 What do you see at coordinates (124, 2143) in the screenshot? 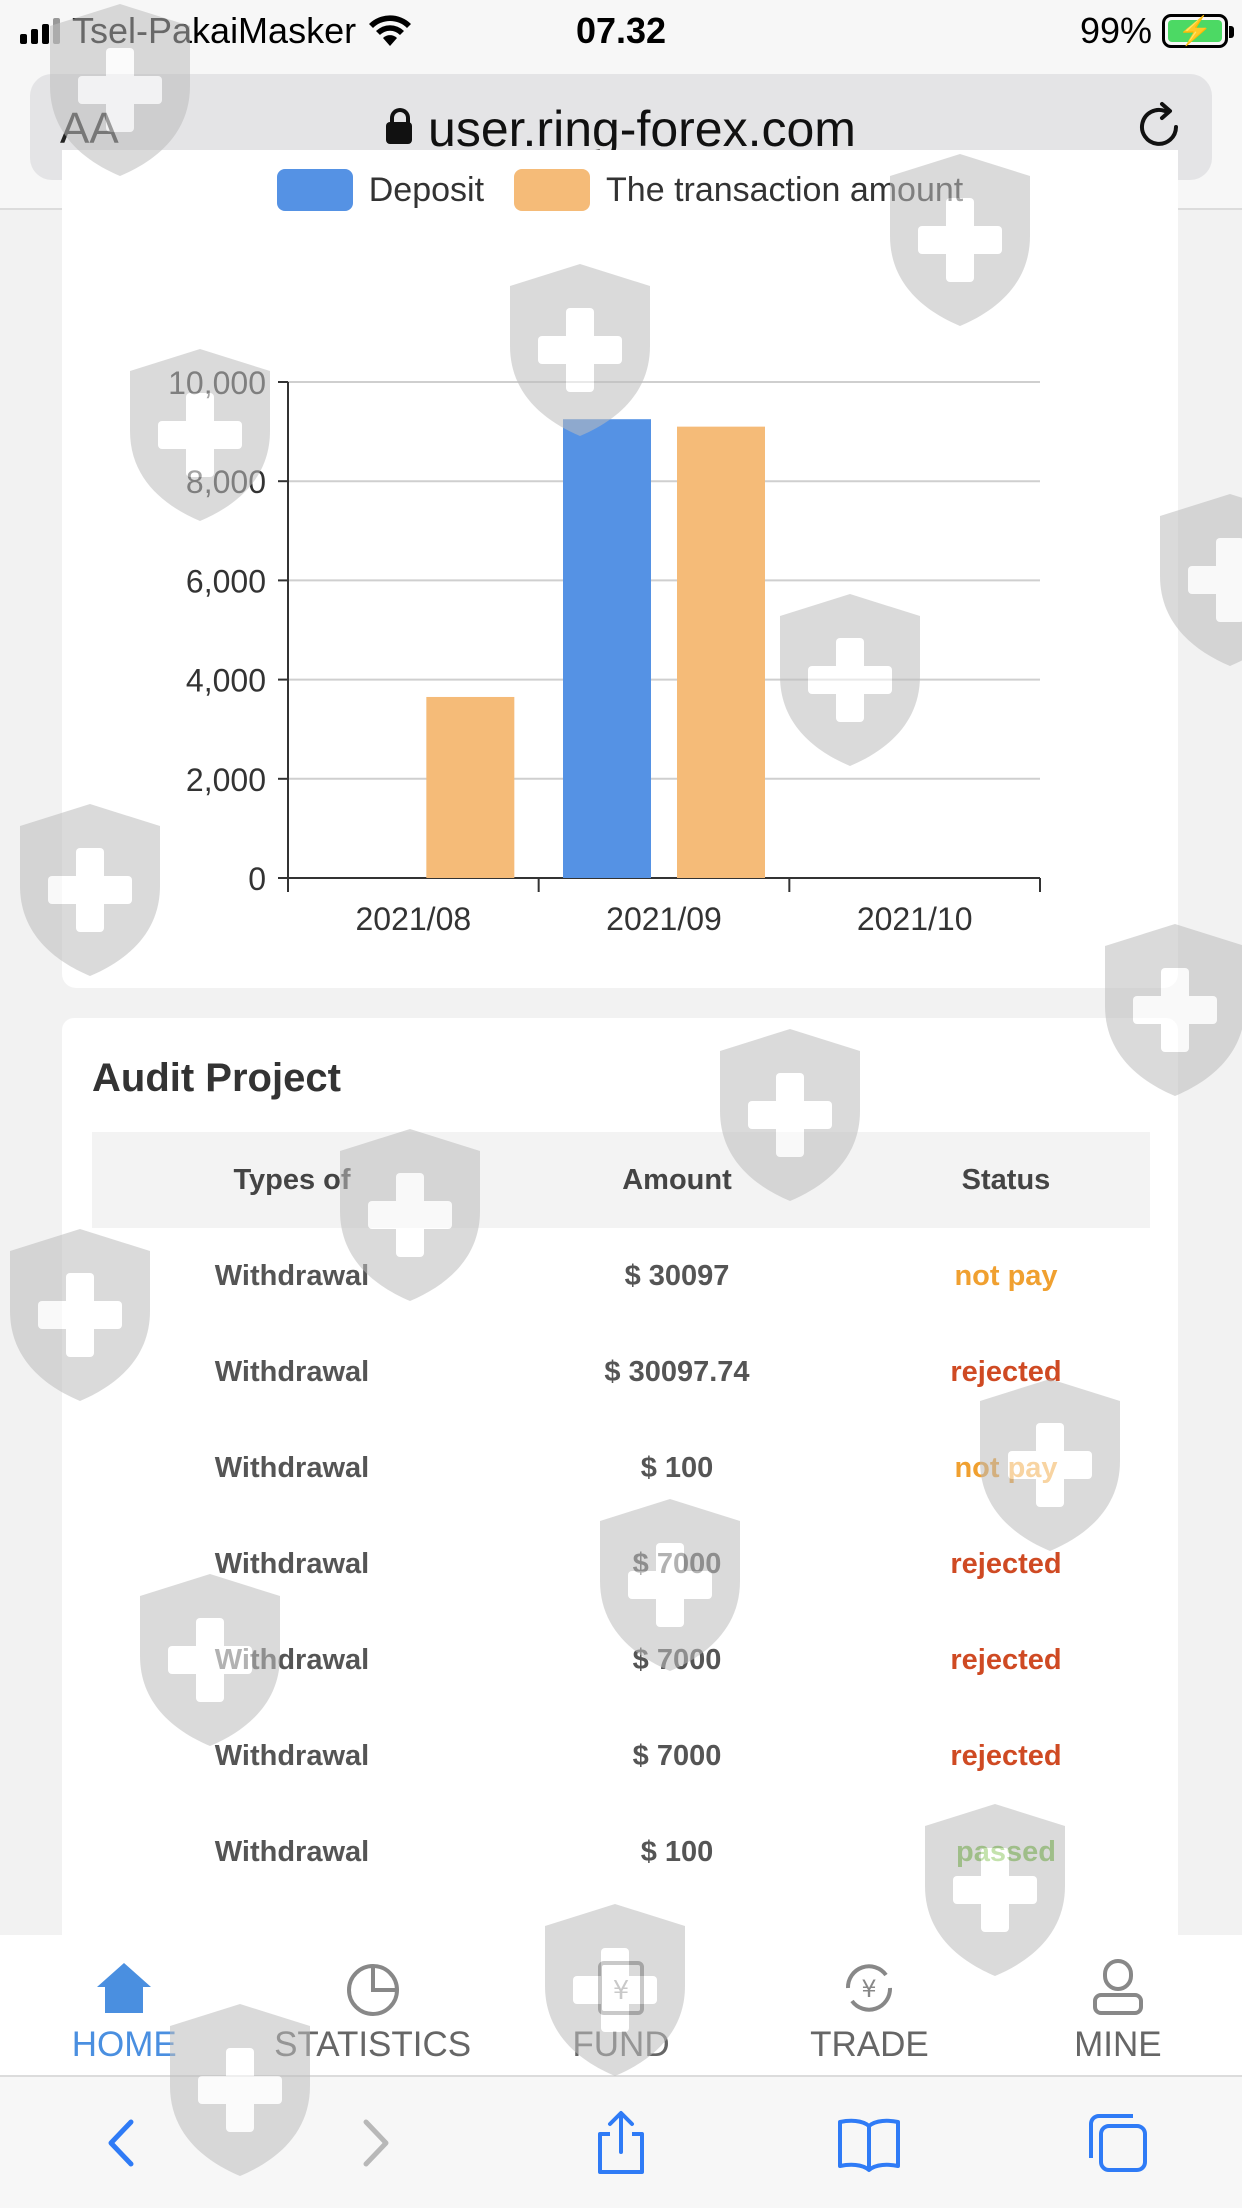
I see `back-icon` at bounding box center [124, 2143].